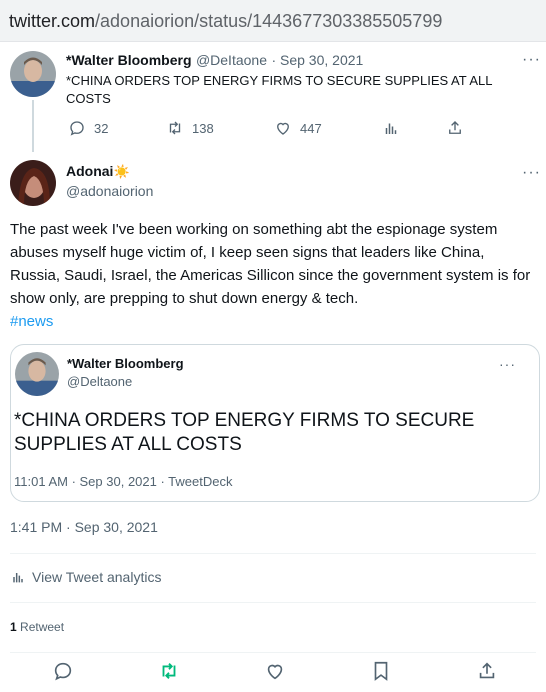 The image size is (546, 692). Describe the element at coordinates (89, 171) in the screenshot. I see `main-author-name: Adonai` at that location.